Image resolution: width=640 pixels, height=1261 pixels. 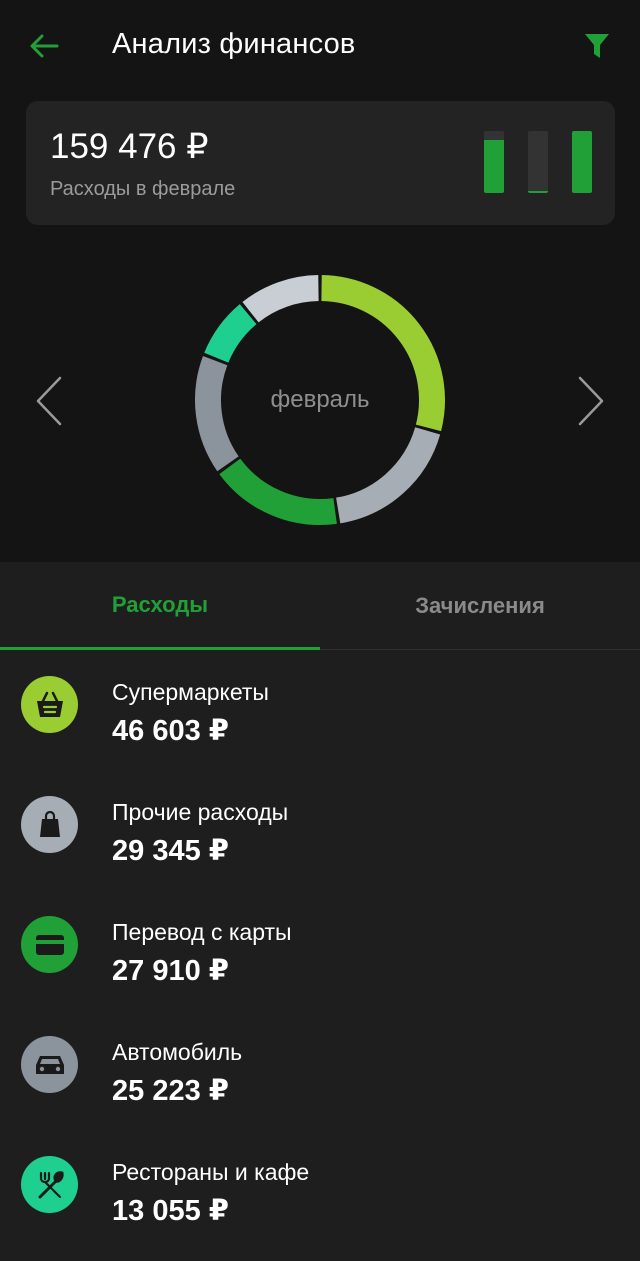 I want to click on tab-expenses: Расходы, so click(x=160, y=606).